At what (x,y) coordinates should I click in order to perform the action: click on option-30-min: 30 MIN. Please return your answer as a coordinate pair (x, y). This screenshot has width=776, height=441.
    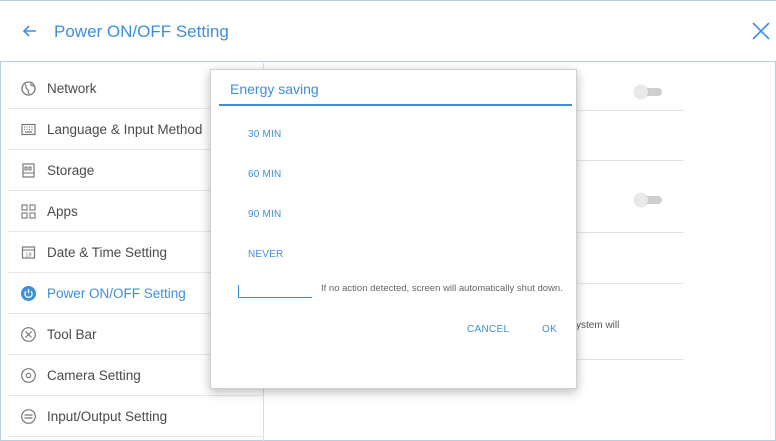
    Looking at the image, I should click on (264, 134).